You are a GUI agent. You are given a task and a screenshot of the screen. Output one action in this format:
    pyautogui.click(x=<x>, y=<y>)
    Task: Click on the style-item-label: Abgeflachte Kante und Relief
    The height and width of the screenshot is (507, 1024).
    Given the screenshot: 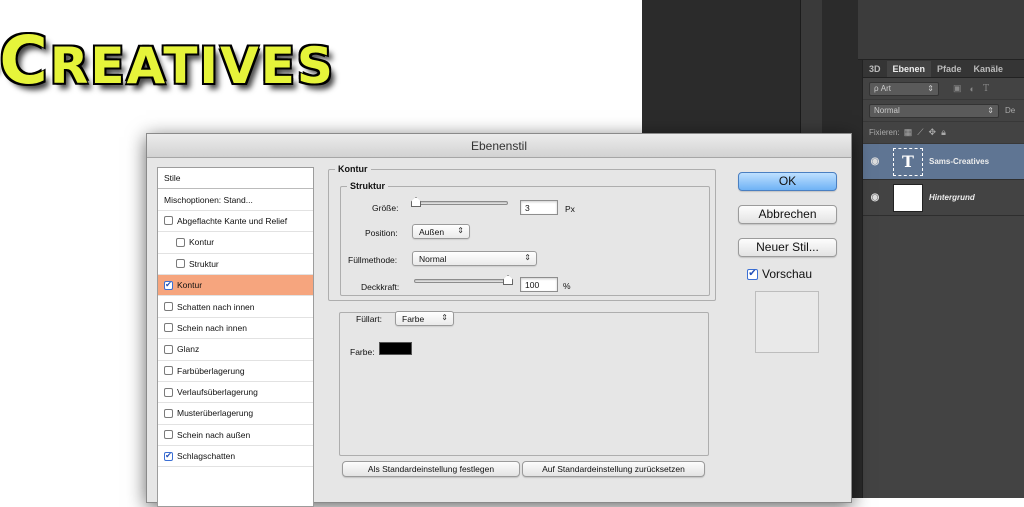 What is the action you would take?
    pyautogui.click(x=232, y=220)
    